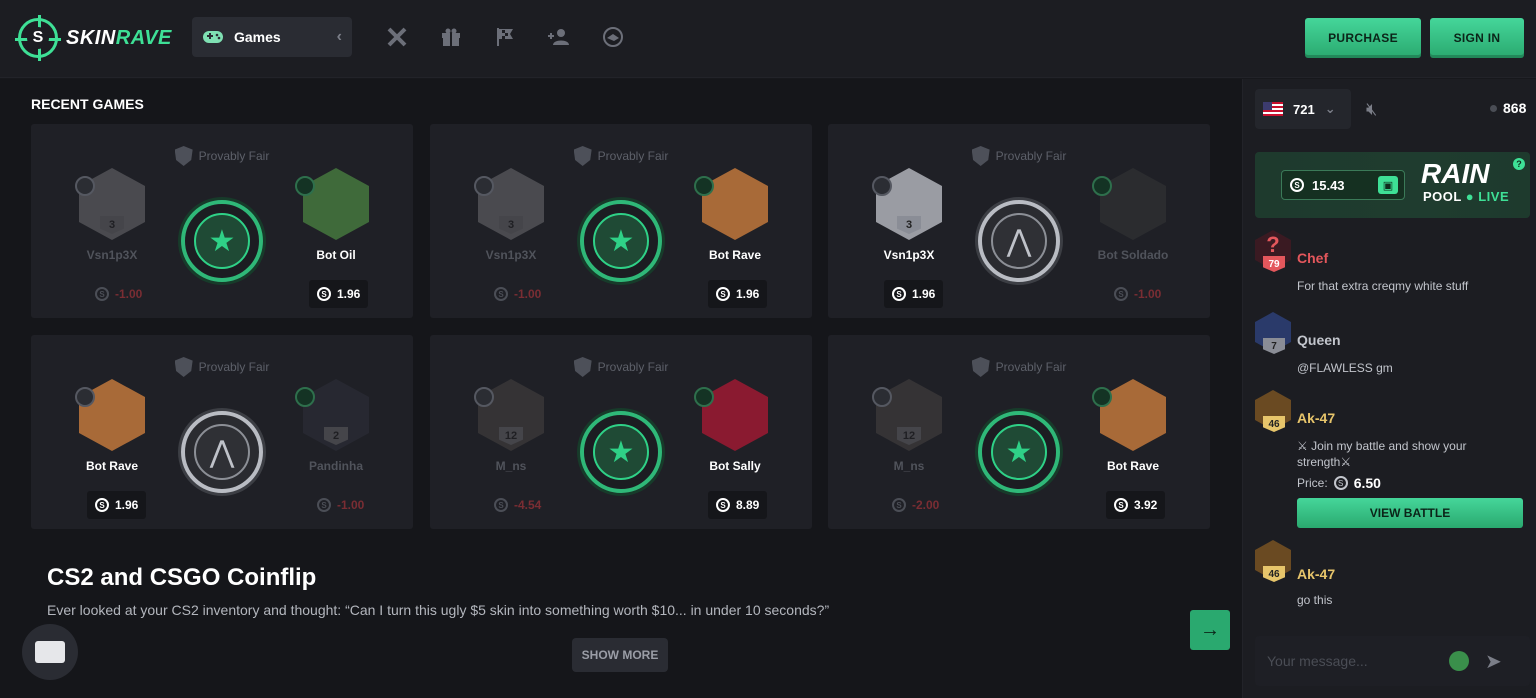 Image resolution: width=1536 pixels, height=698 pixels. Describe the element at coordinates (1410, 513) in the screenshot. I see `view-battle-button: VIEW BATTLE` at that location.